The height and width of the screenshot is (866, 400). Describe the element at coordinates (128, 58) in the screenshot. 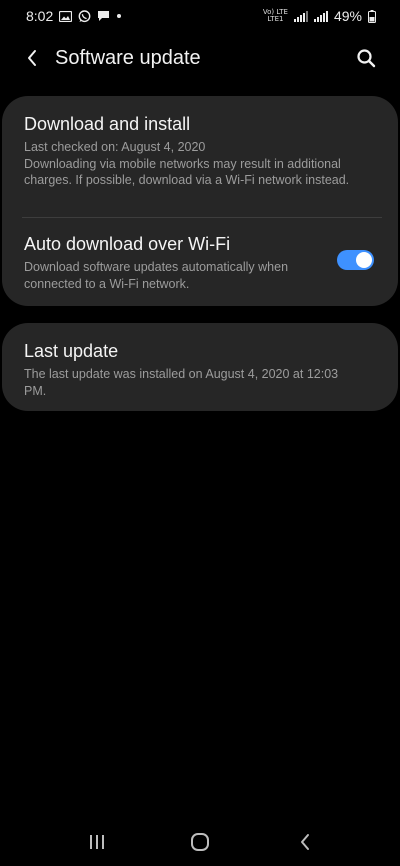

I see `page-title: Software update` at that location.